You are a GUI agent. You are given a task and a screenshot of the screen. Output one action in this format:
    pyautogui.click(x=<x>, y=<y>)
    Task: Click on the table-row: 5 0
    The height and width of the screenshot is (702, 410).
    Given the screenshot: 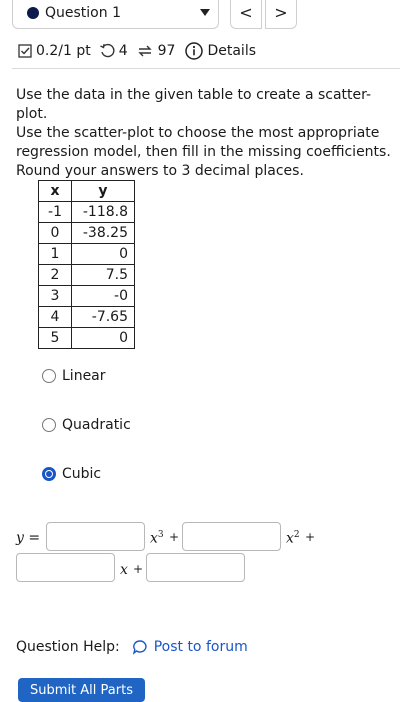 What is the action you would take?
    pyautogui.click(x=86, y=338)
    